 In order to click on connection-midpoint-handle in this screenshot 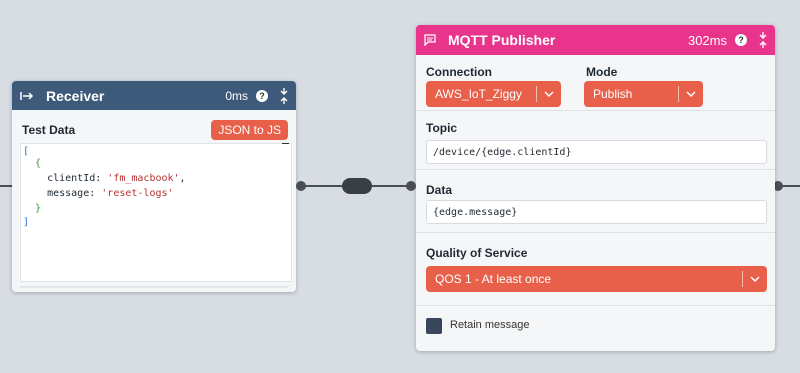, I will do `click(357, 186)`.